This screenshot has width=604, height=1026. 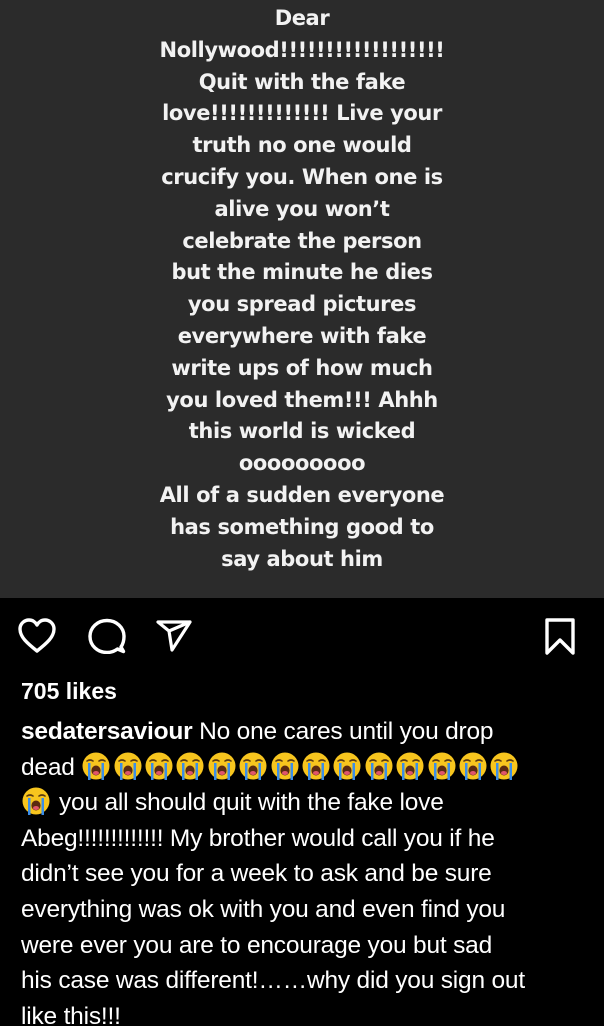 I want to click on bookmark-icon, so click(x=560, y=637).